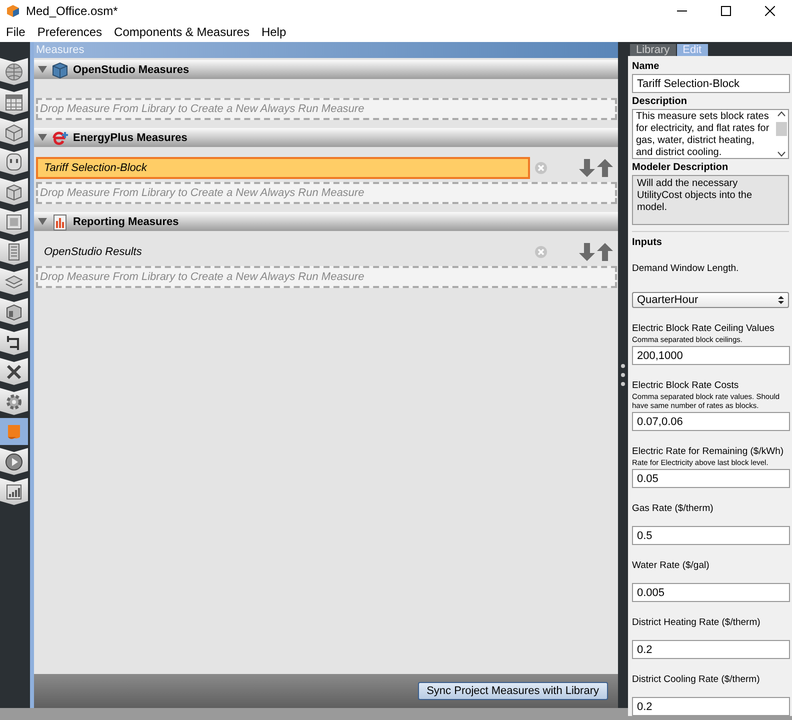  Describe the element at coordinates (686, 385) in the screenshot. I see `input-label: Electric Block Rate Costs` at that location.